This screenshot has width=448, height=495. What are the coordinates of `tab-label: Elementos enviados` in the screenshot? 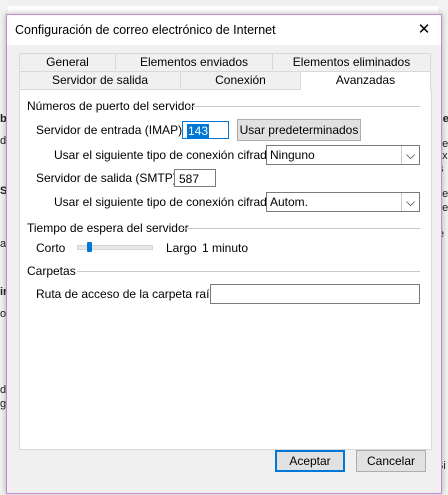 It's located at (194, 62).